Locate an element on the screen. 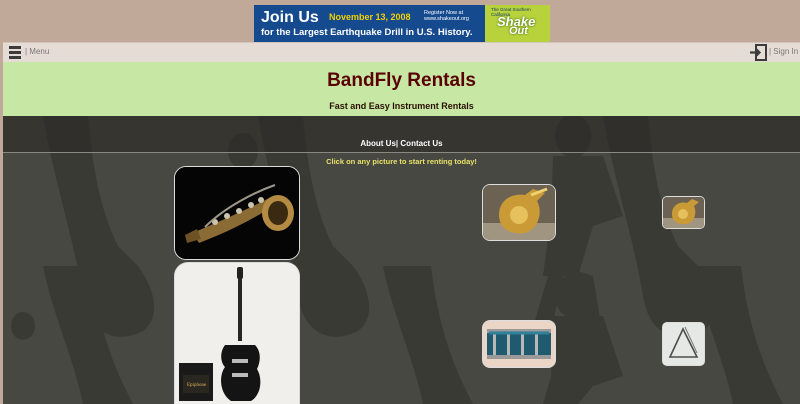  menu-label: | Menu is located at coordinates (37, 51).